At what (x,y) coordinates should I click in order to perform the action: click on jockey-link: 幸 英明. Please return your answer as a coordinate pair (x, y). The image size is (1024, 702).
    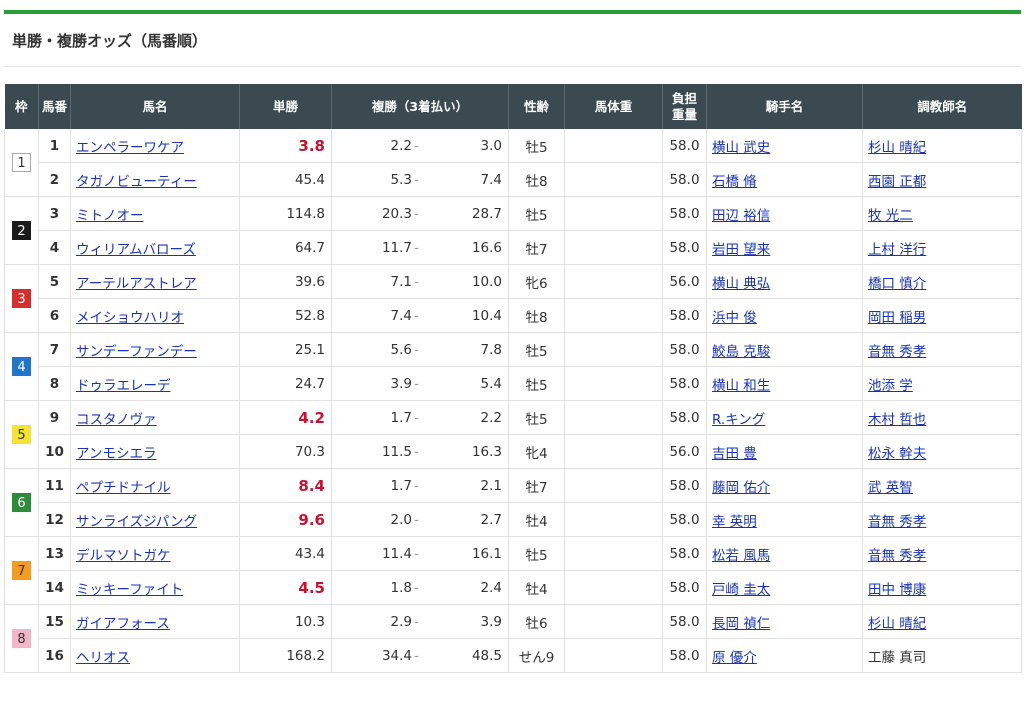
    Looking at the image, I should click on (734, 522).